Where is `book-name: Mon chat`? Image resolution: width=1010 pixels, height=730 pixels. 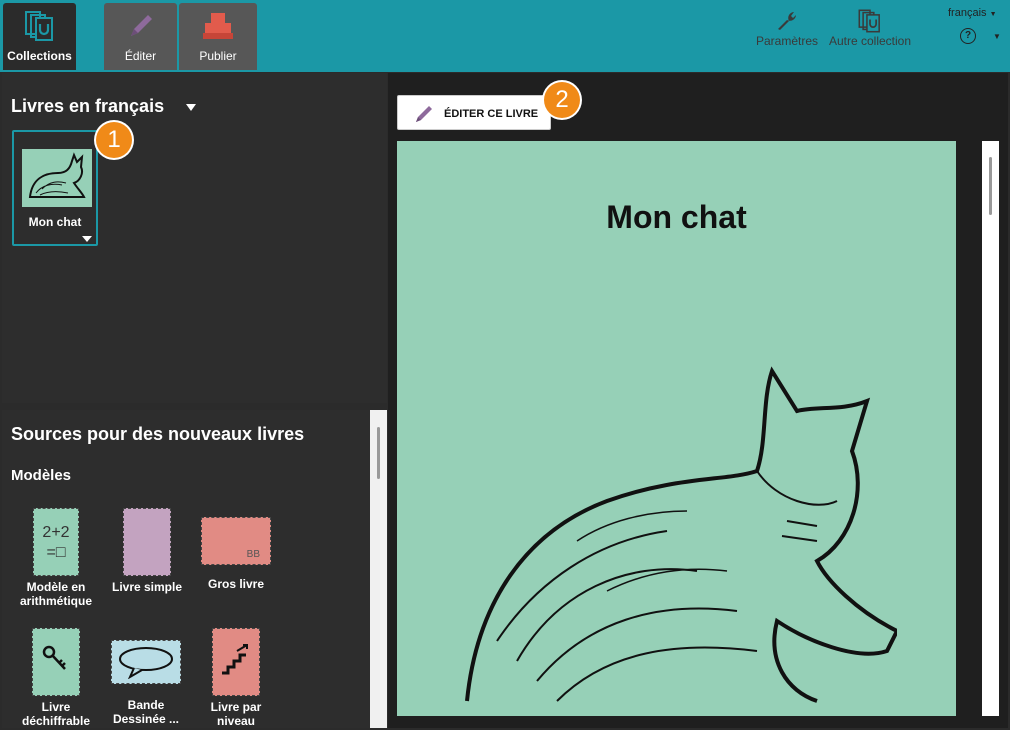 book-name: Mon chat is located at coordinates (55, 222).